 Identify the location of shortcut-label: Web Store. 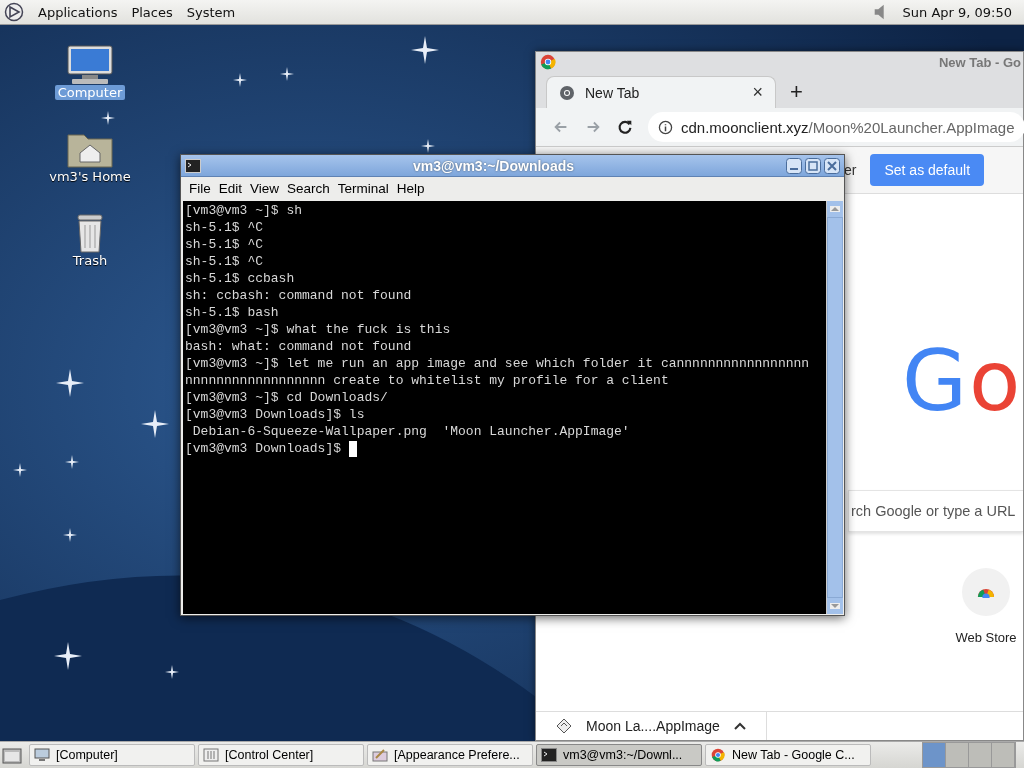
(986, 637).